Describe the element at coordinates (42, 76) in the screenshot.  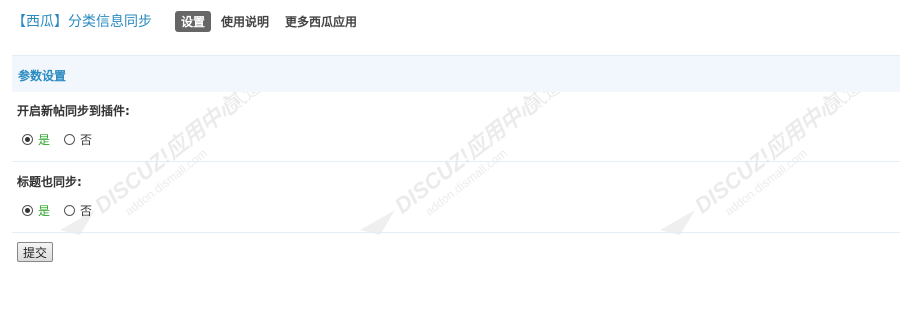
I see `section-title: 参数设置` at that location.